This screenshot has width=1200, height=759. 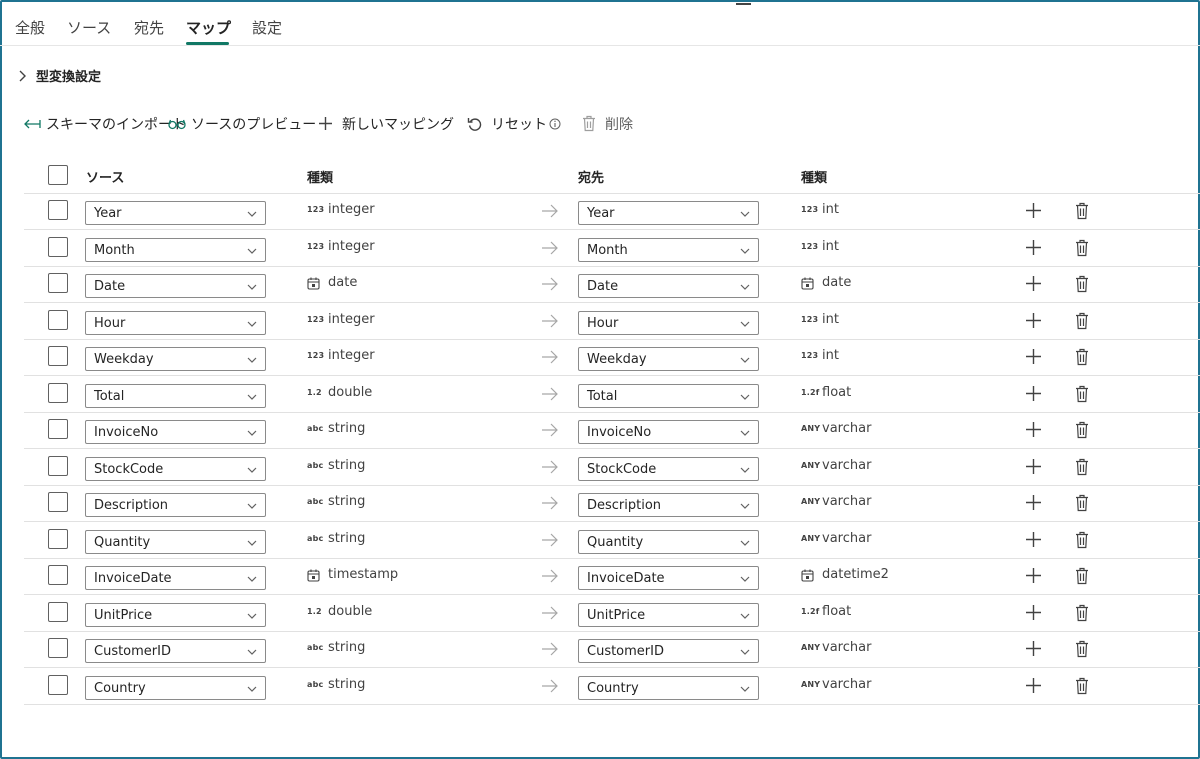 I want to click on destination-column-dropdown: Weekday, so click(x=668, y=359).